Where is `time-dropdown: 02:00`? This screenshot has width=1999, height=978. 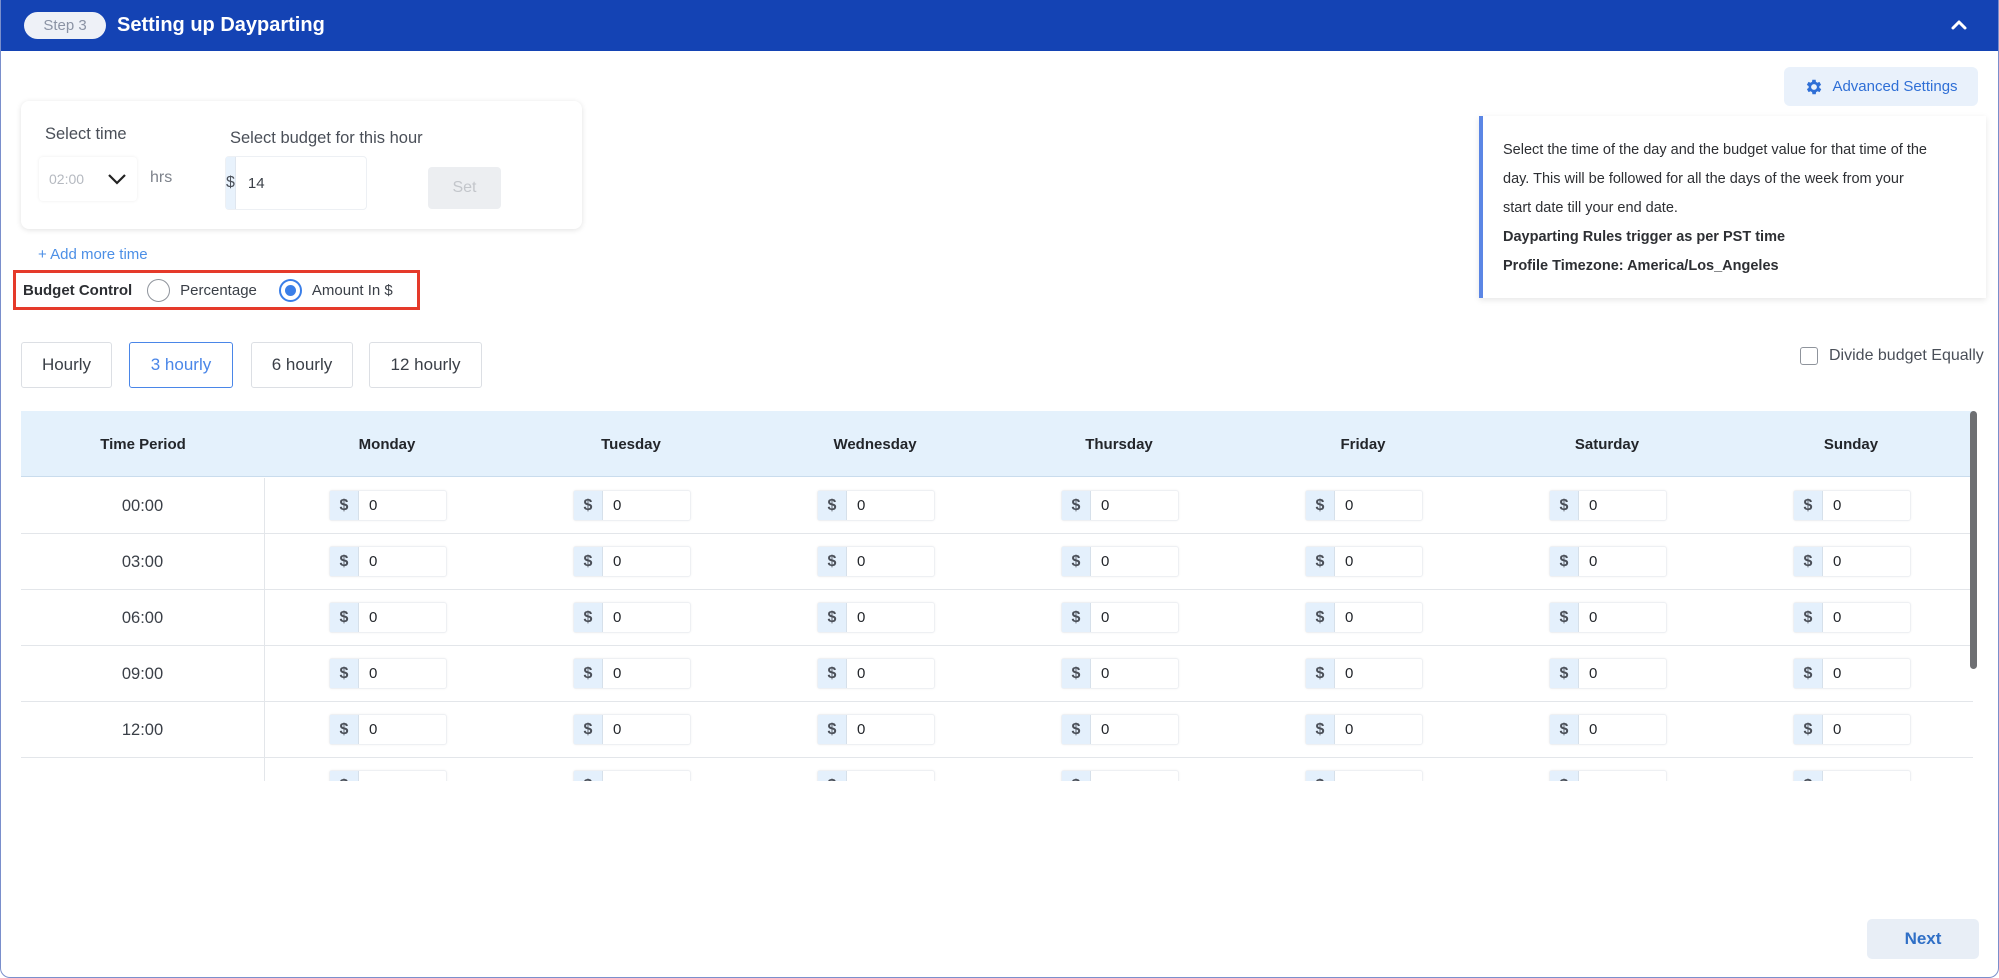
time-dropdown: 02:00 is located at coordinates (88, 179).